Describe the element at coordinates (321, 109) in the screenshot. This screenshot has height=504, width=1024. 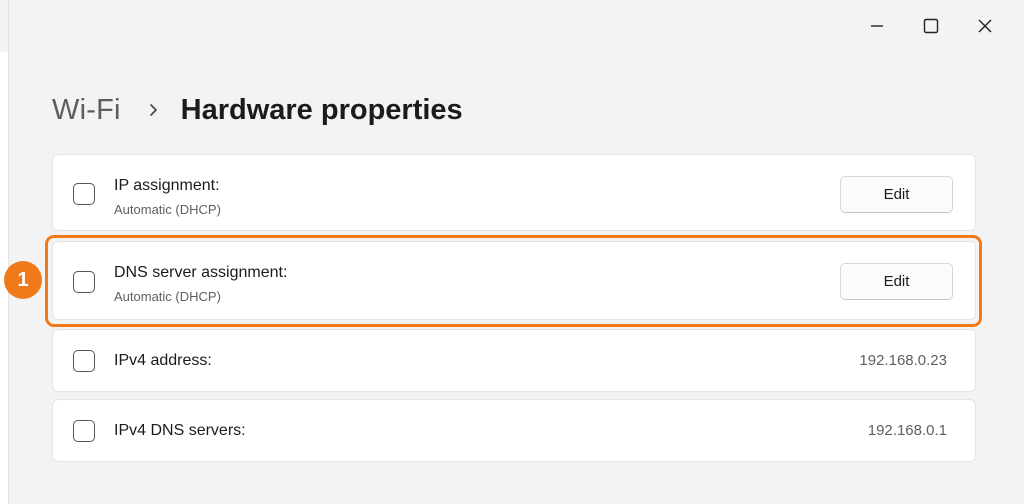
I see `page-title: Hardware properties` at that location.